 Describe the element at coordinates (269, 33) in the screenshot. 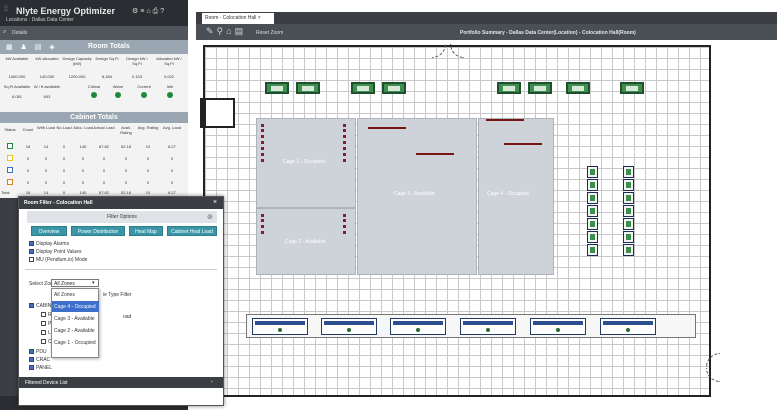

I see `reset-zoom-button: Reset Zoom` at that location.